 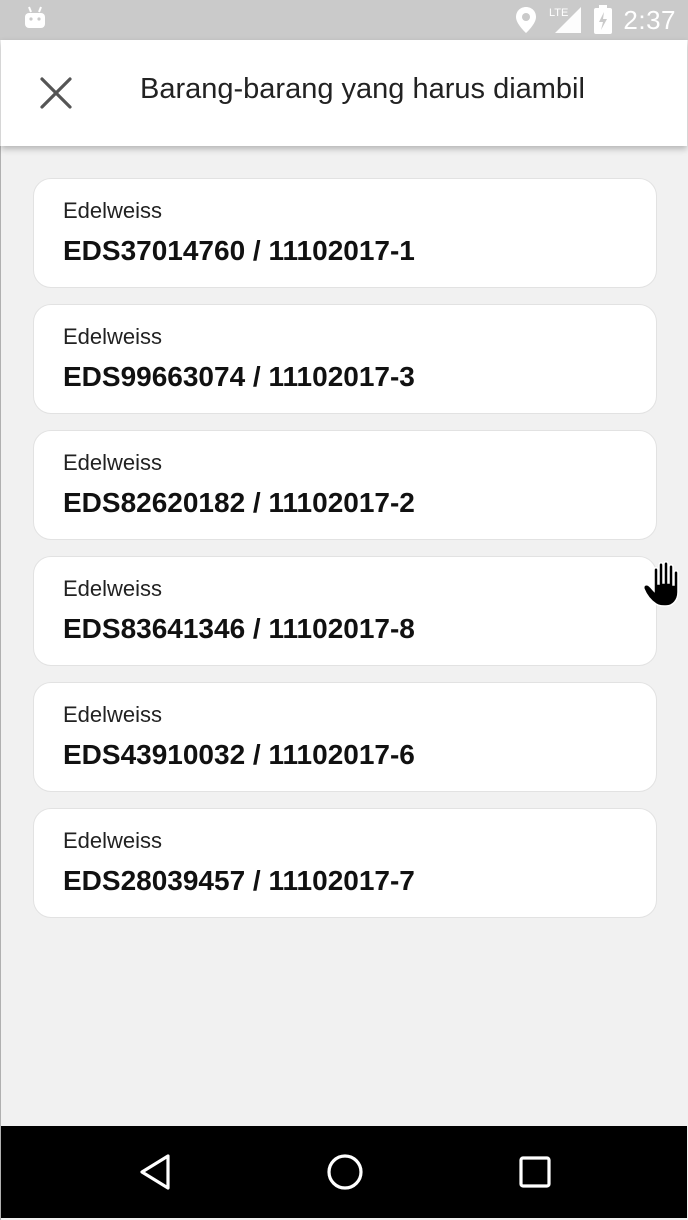 What do you see at coordinates (603, 19) in the screenshot?
I see `battery-charging-icon` at bounding box center [603, 19].